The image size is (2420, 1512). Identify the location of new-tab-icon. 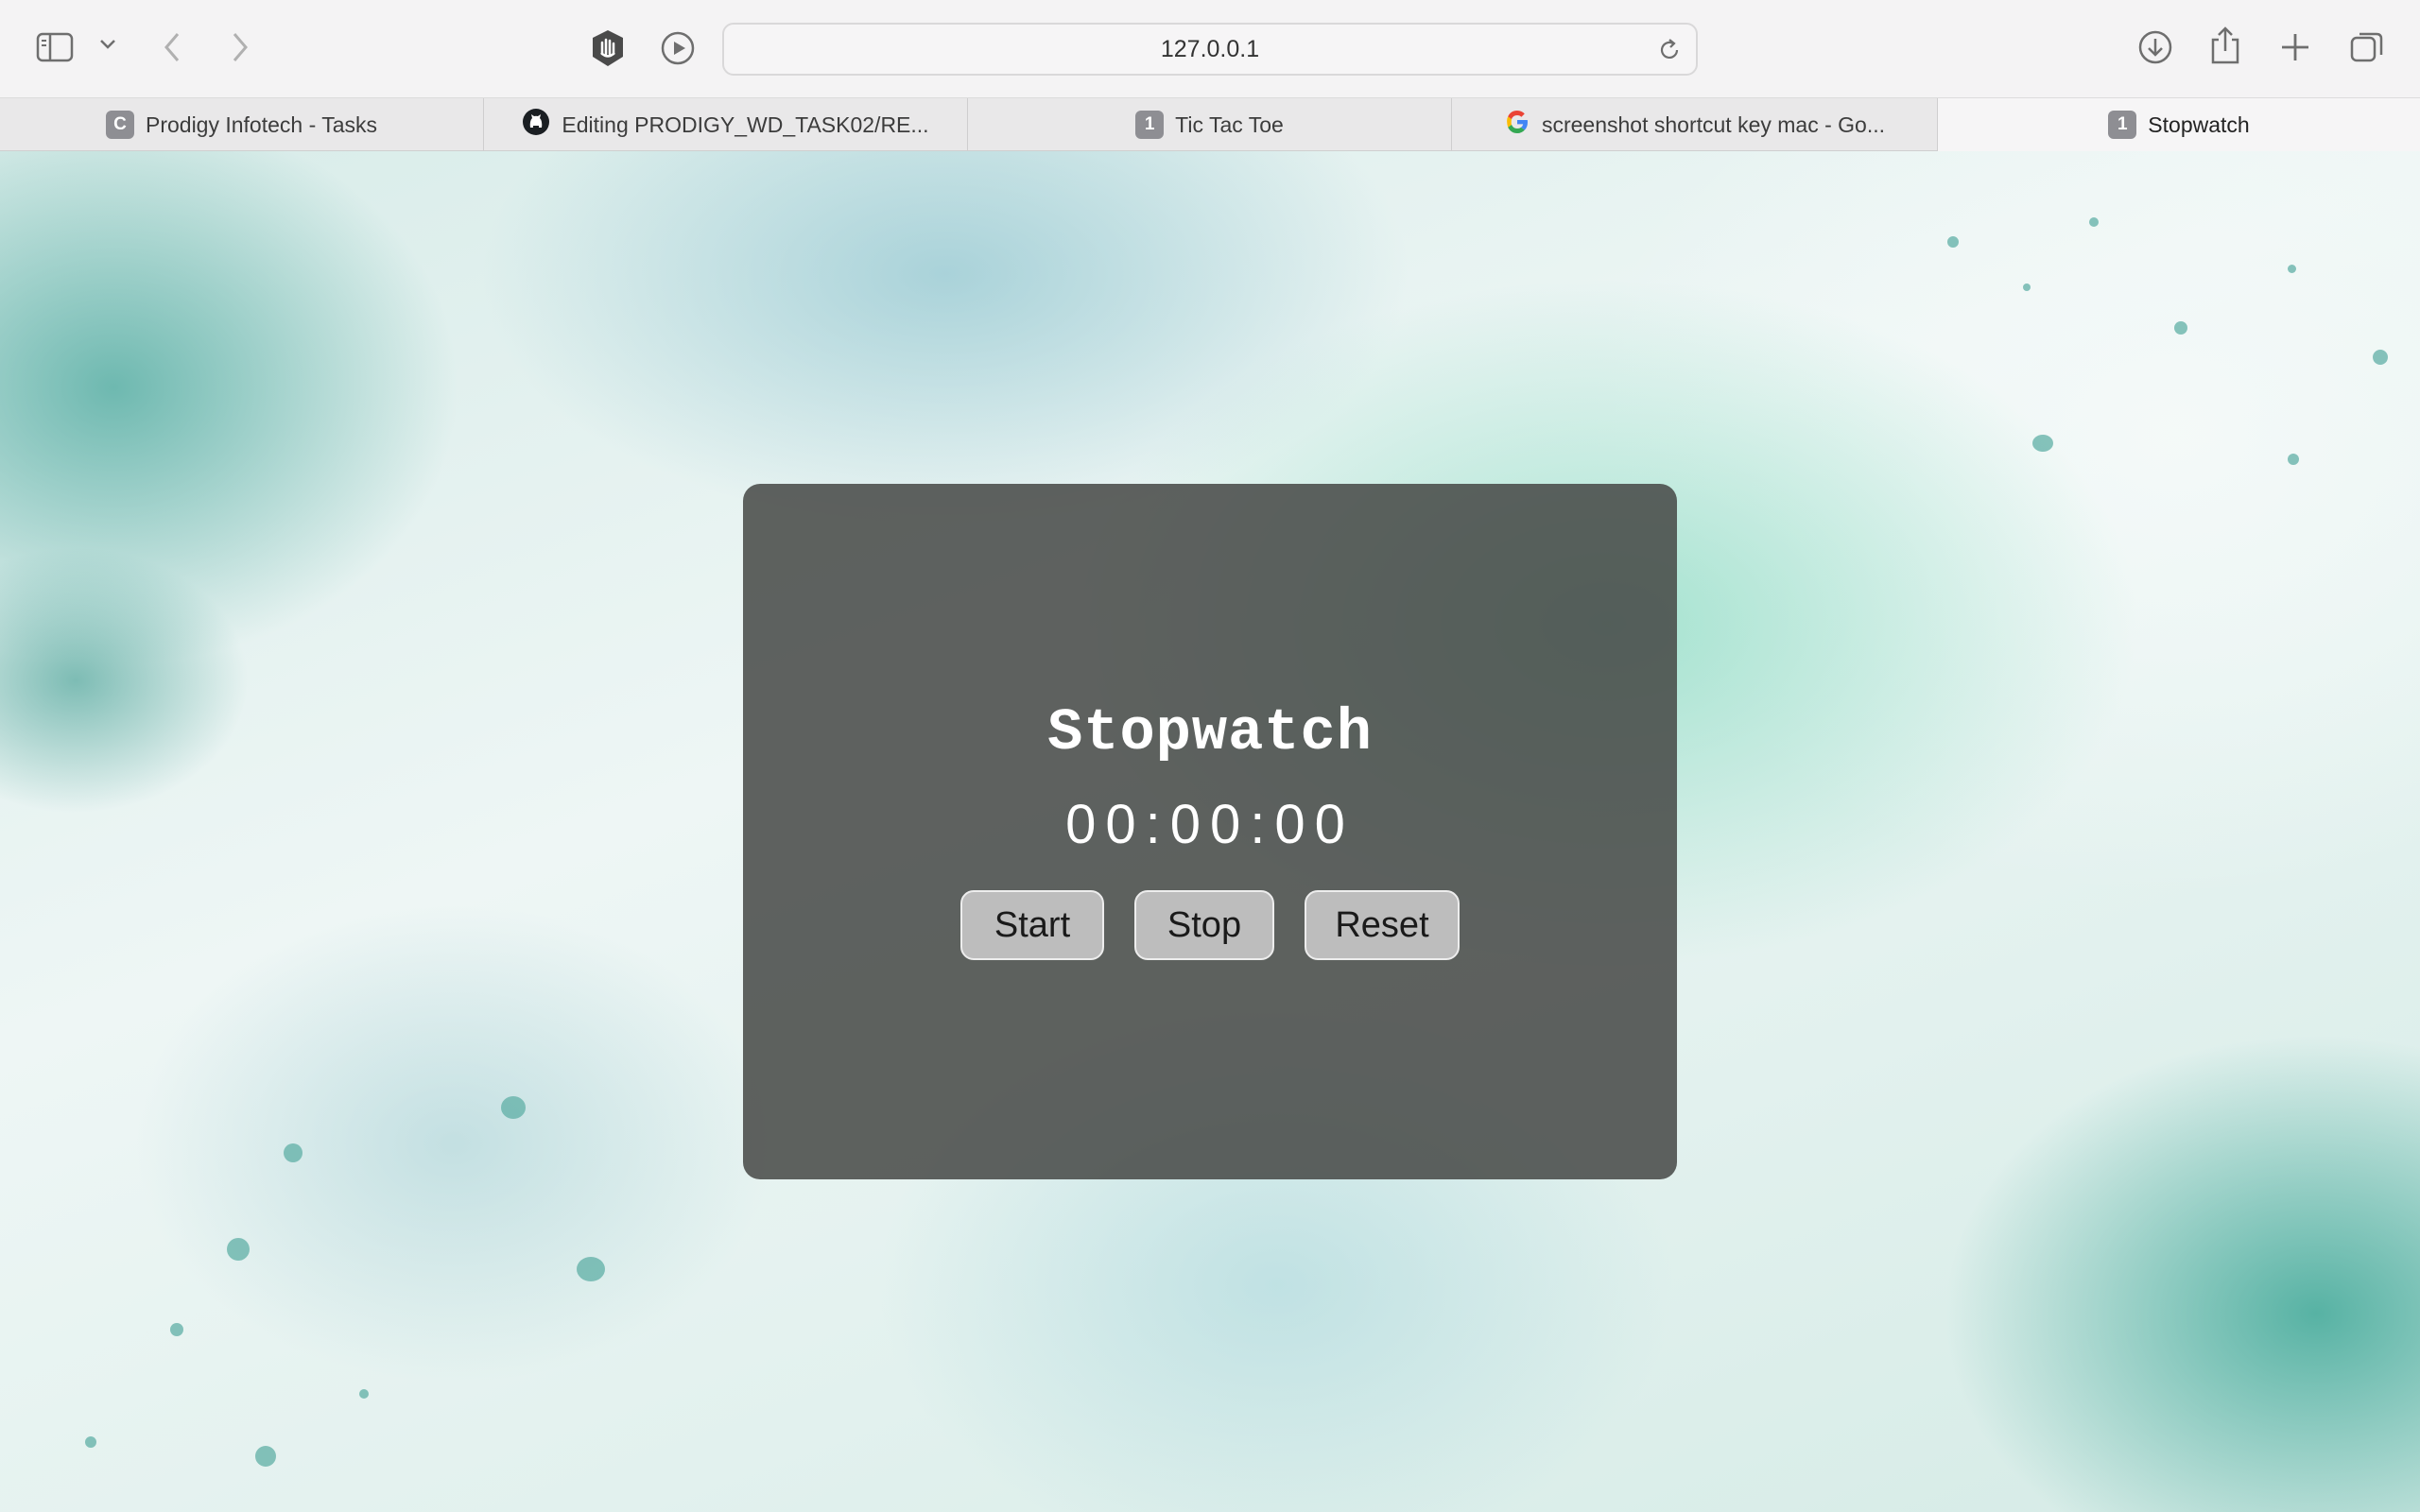
(2295, 47).